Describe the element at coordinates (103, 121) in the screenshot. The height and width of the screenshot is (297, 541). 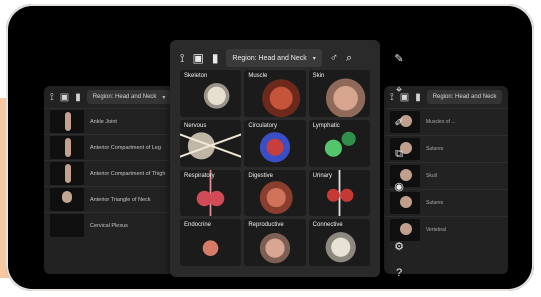
I see `list-item-label: Ankle Joint` at that location.